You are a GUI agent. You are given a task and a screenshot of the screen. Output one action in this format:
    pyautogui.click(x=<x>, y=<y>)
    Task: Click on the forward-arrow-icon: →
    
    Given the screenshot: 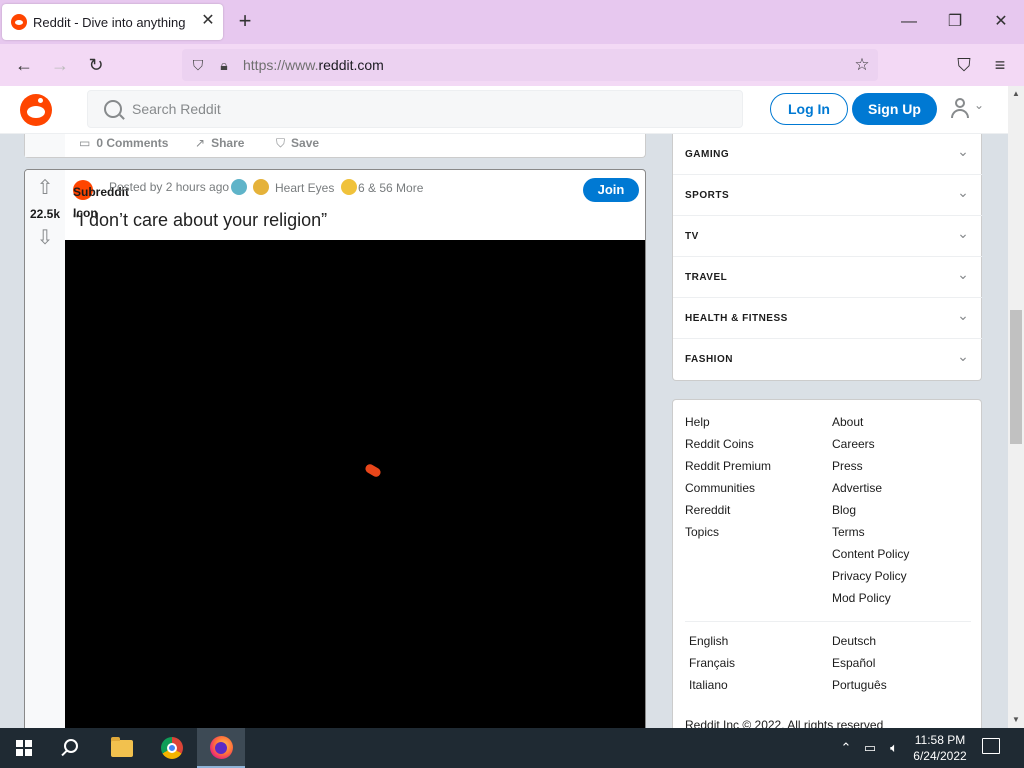 What is the action you would take?
    pyautogui.click(x=60, y=65)
    